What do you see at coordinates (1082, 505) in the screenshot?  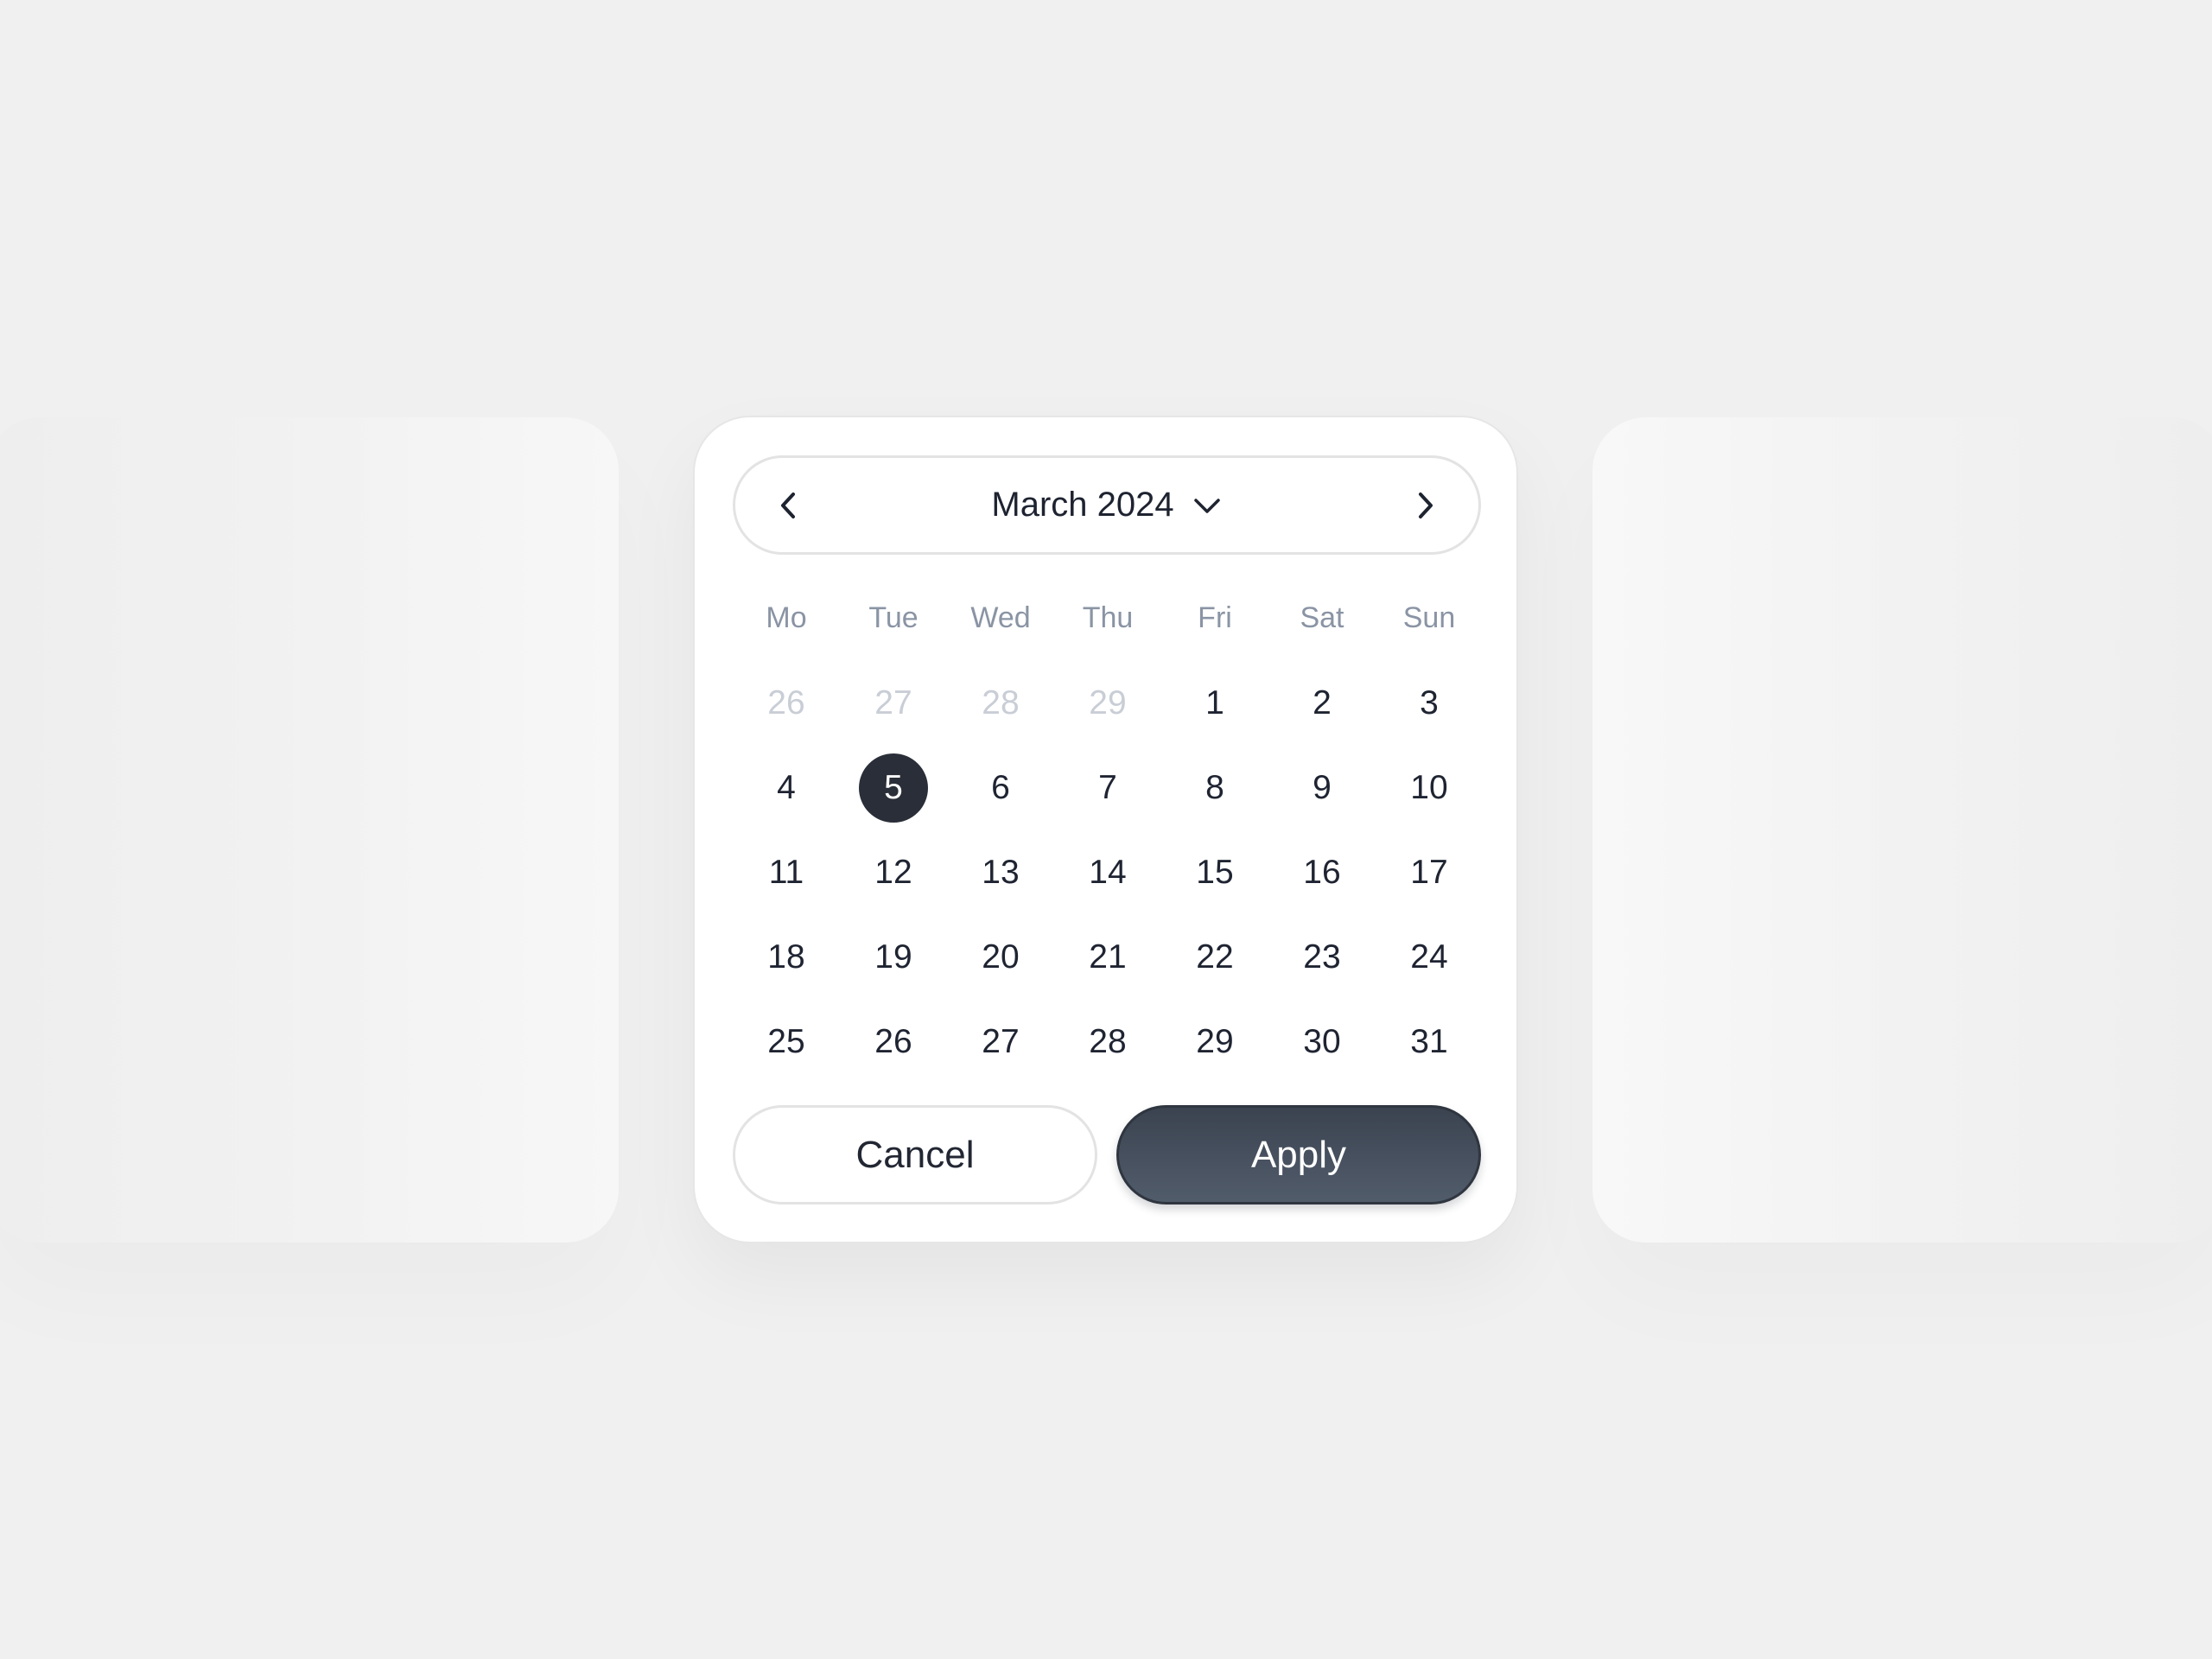 I see `month-year-label: March 2024` at bounding box center [1082, 505].